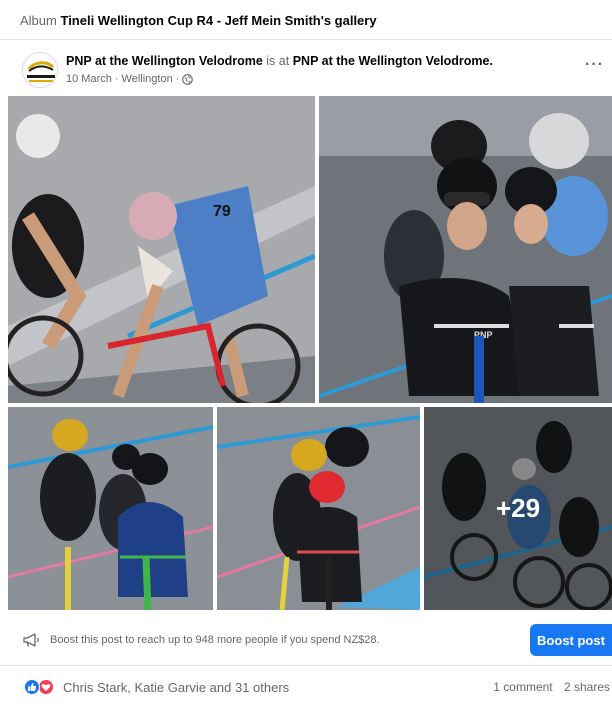 This screenshot has width=612, height=704. Describe the element at coordinates (32, 640) in the screenshot. I see `megaphone-icon` at that location.